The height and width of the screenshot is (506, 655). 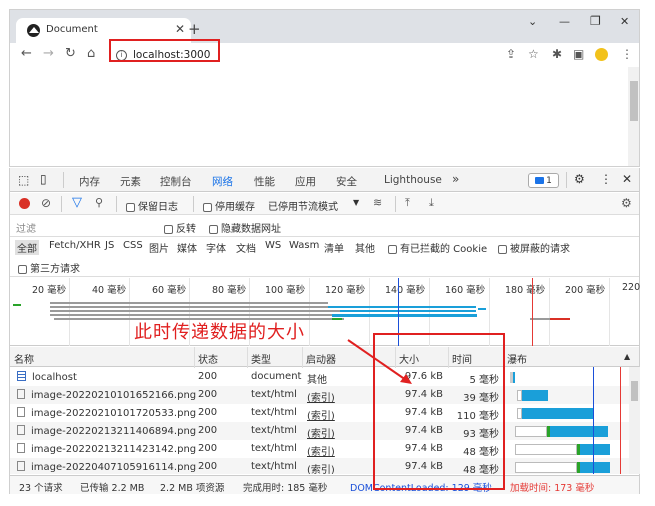 What do you see at coordinates (557, 54) in the screenshot?
I see `extensions-icon: ✱` at bounding box center [557, 54].